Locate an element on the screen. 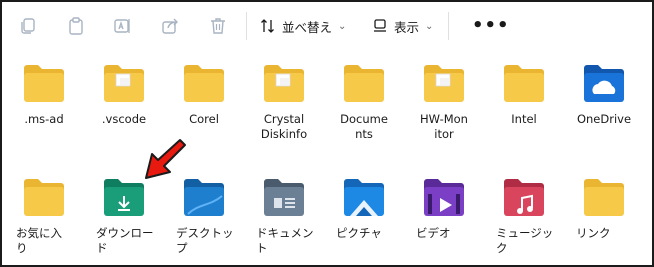  item-label: ビデオ is located at coordinates (433, 233).